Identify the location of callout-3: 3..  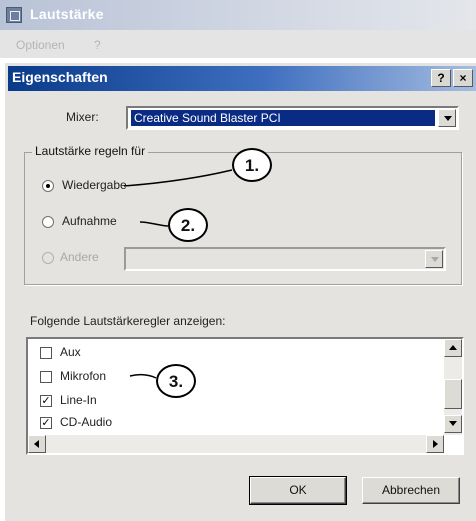
(176, 381).